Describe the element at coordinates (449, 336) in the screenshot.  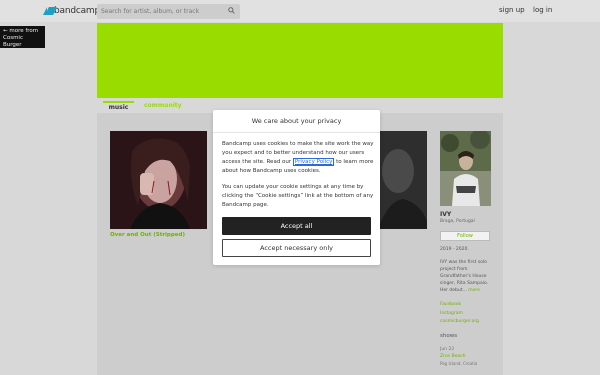
I see `shows-heading: shows` at that location.